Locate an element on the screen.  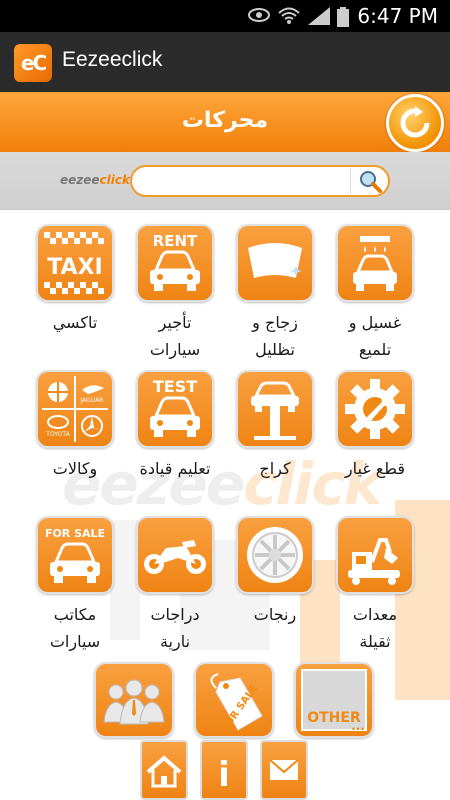
category-label: معدات ثقيلة is located at coordinates (375, 628).